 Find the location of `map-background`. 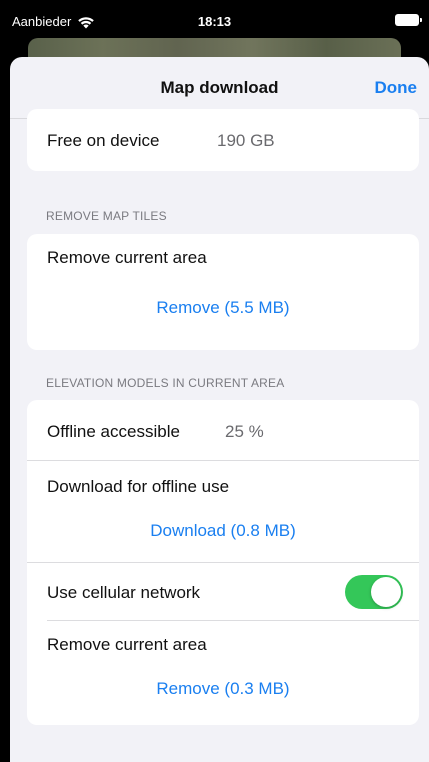

map-background is located at coordinates (214, 48).